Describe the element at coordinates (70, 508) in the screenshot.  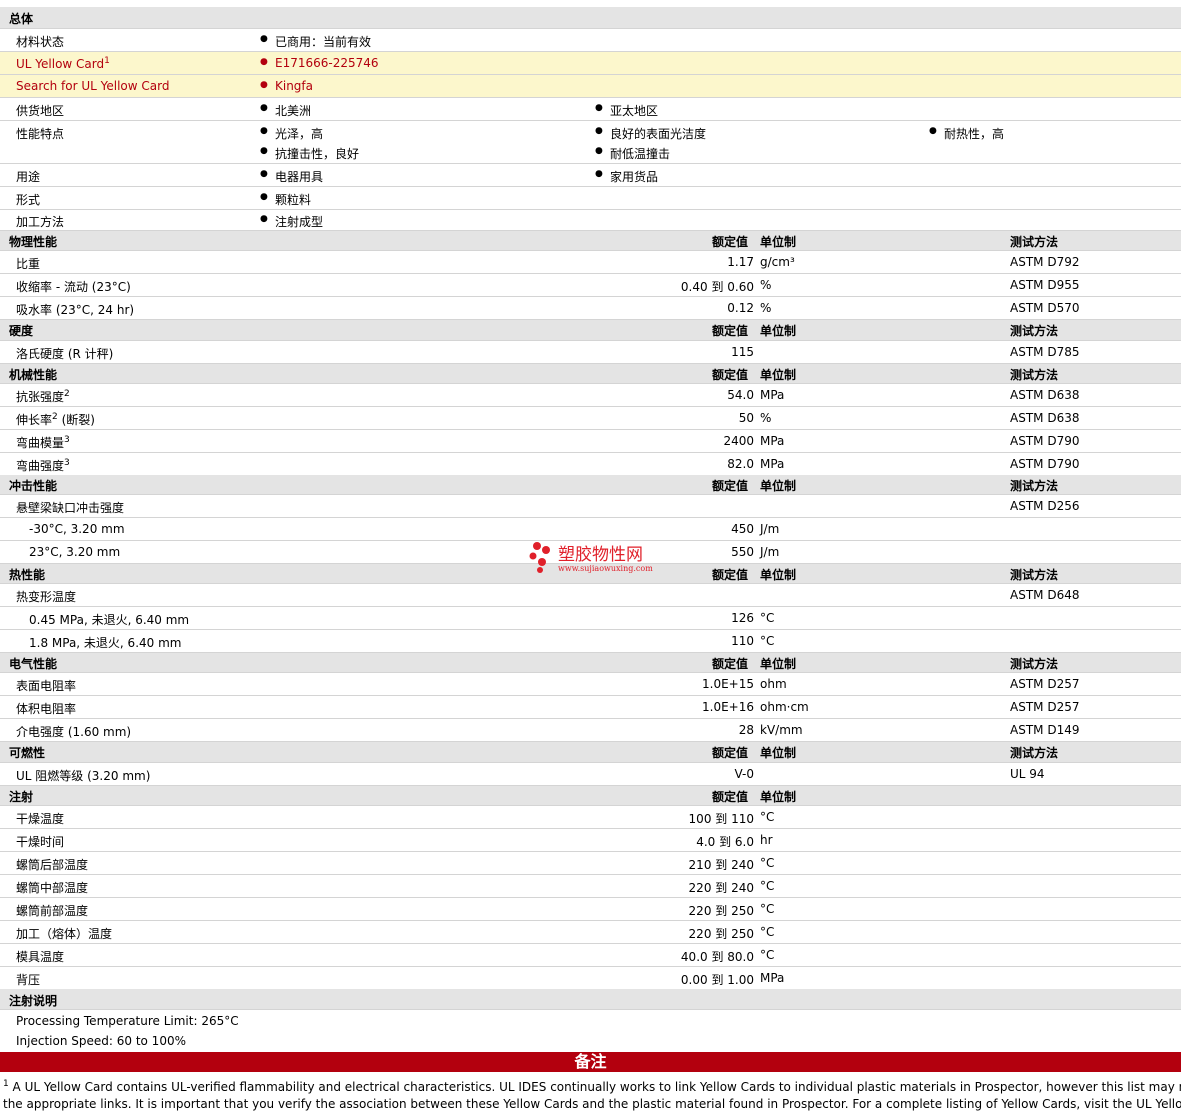
I see `row-label: 悬壁梁缺口冲击强度` at that location.